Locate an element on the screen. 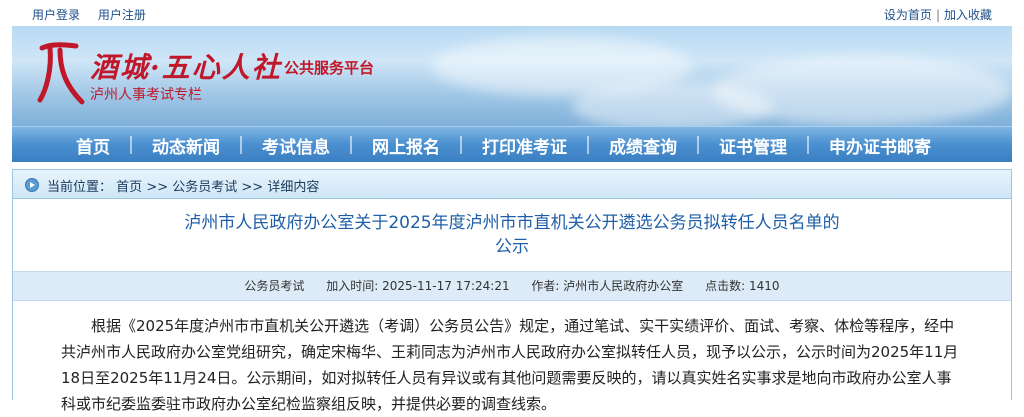  platform-name: 公共服务平台 is located at coordinates (329, 68).